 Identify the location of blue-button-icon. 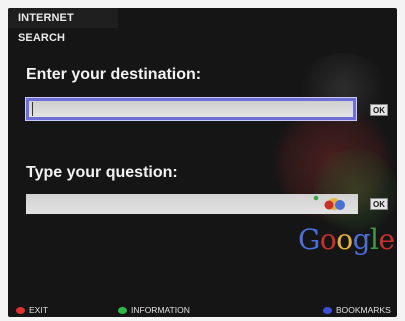
(327, 310).